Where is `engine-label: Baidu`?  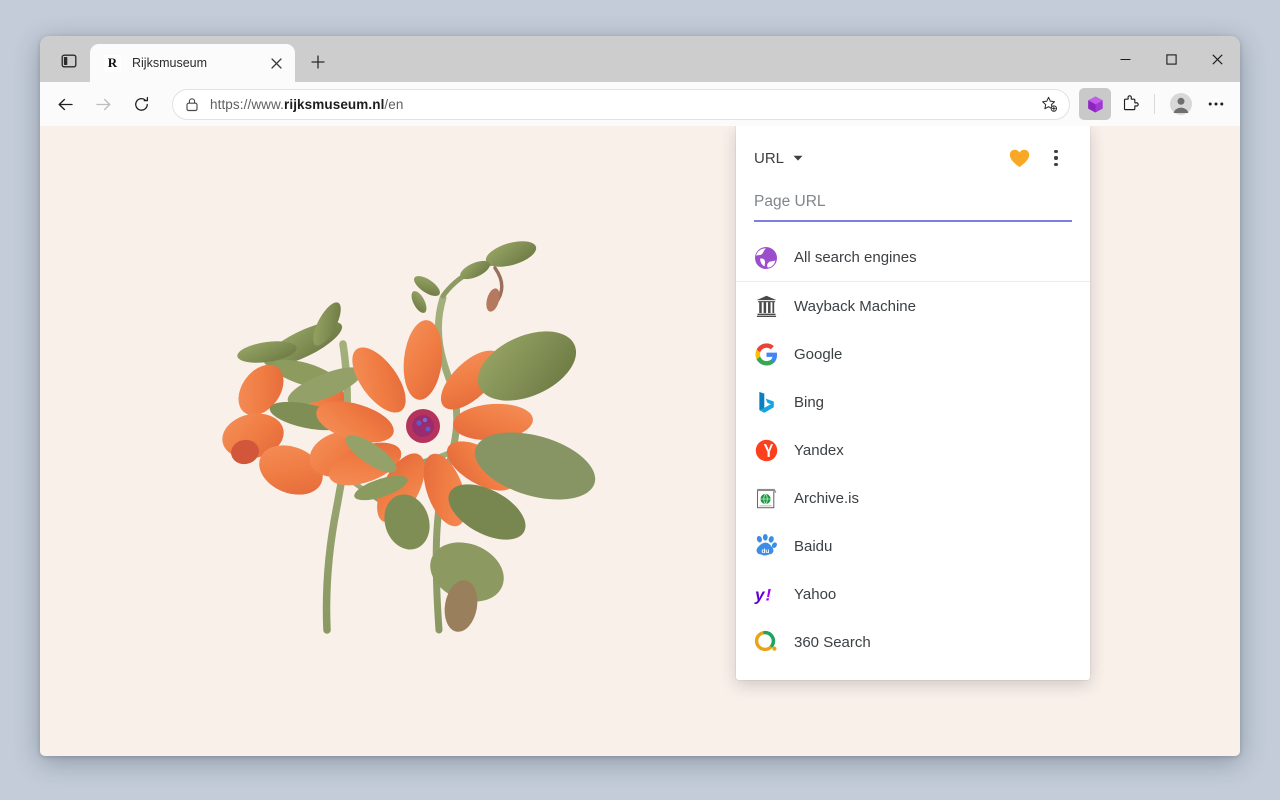
engine-label: Baidu is located at coordinates (813, 546).